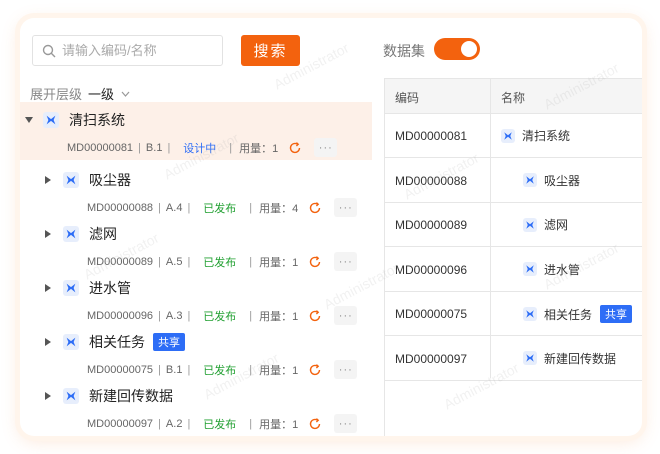 This screenshot has width=660, height=454. What do you see at coordinates (103, 234) in the screenshot?
I see `tree-node-name: 滤网` at bounding box center [103, 234].